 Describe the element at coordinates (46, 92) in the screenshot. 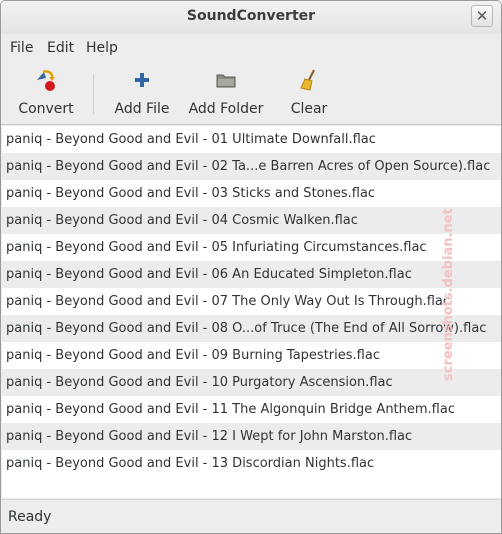

I see `convert-button: Convert` at that location.